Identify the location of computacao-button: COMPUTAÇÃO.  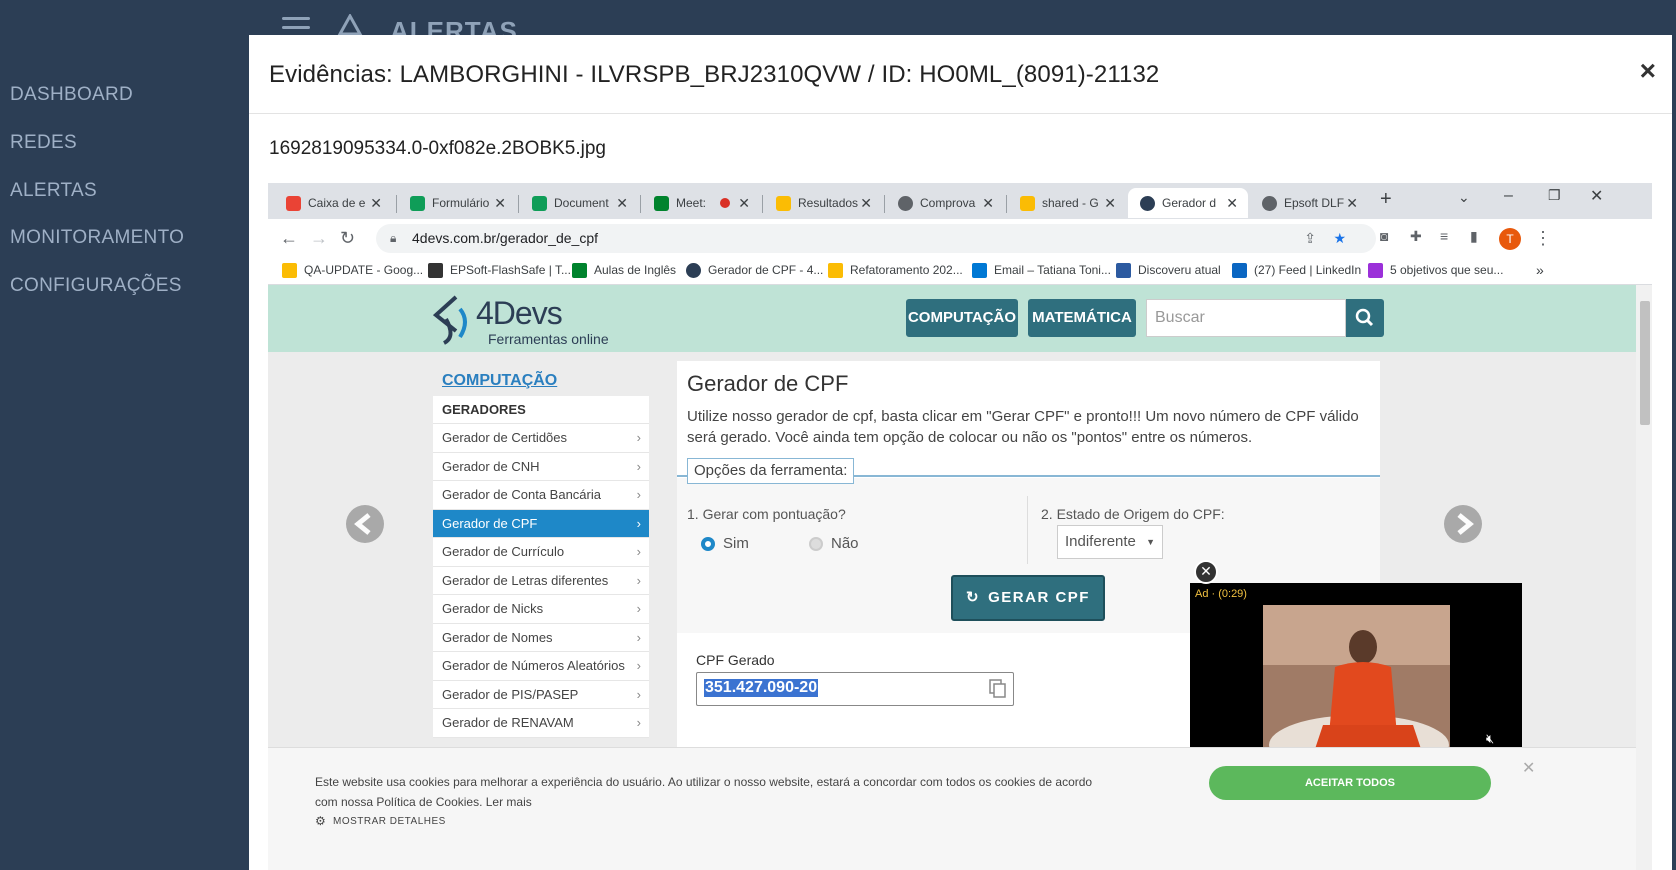
(962, 318).